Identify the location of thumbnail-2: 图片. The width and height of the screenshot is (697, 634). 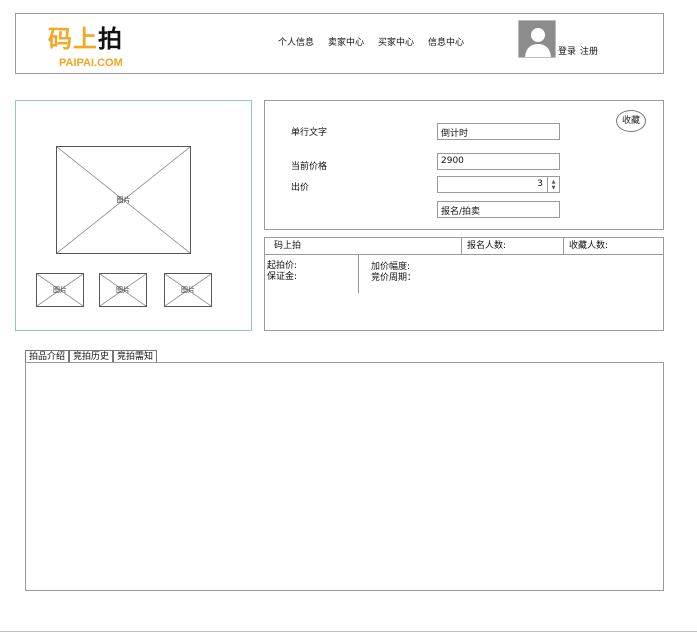
(123, 290).